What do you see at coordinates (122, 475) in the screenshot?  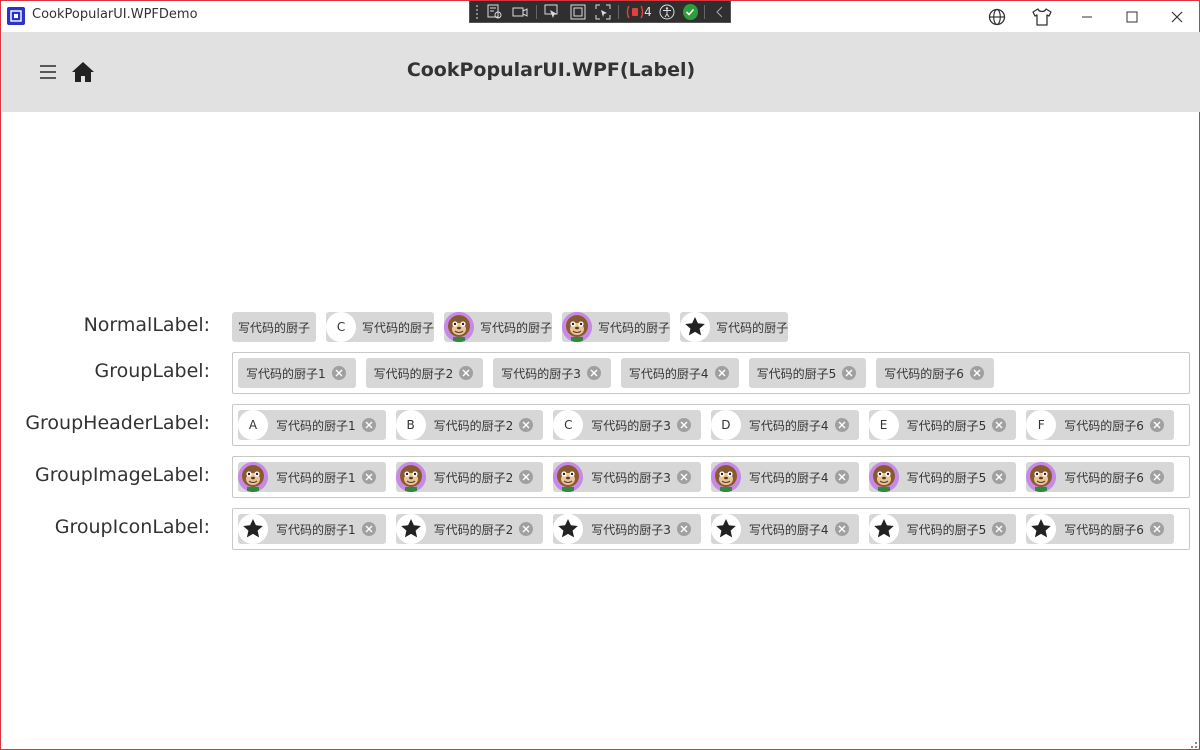 I see `group-image-label-title: GroupImageLabel:` at bounding box center [122, 475].